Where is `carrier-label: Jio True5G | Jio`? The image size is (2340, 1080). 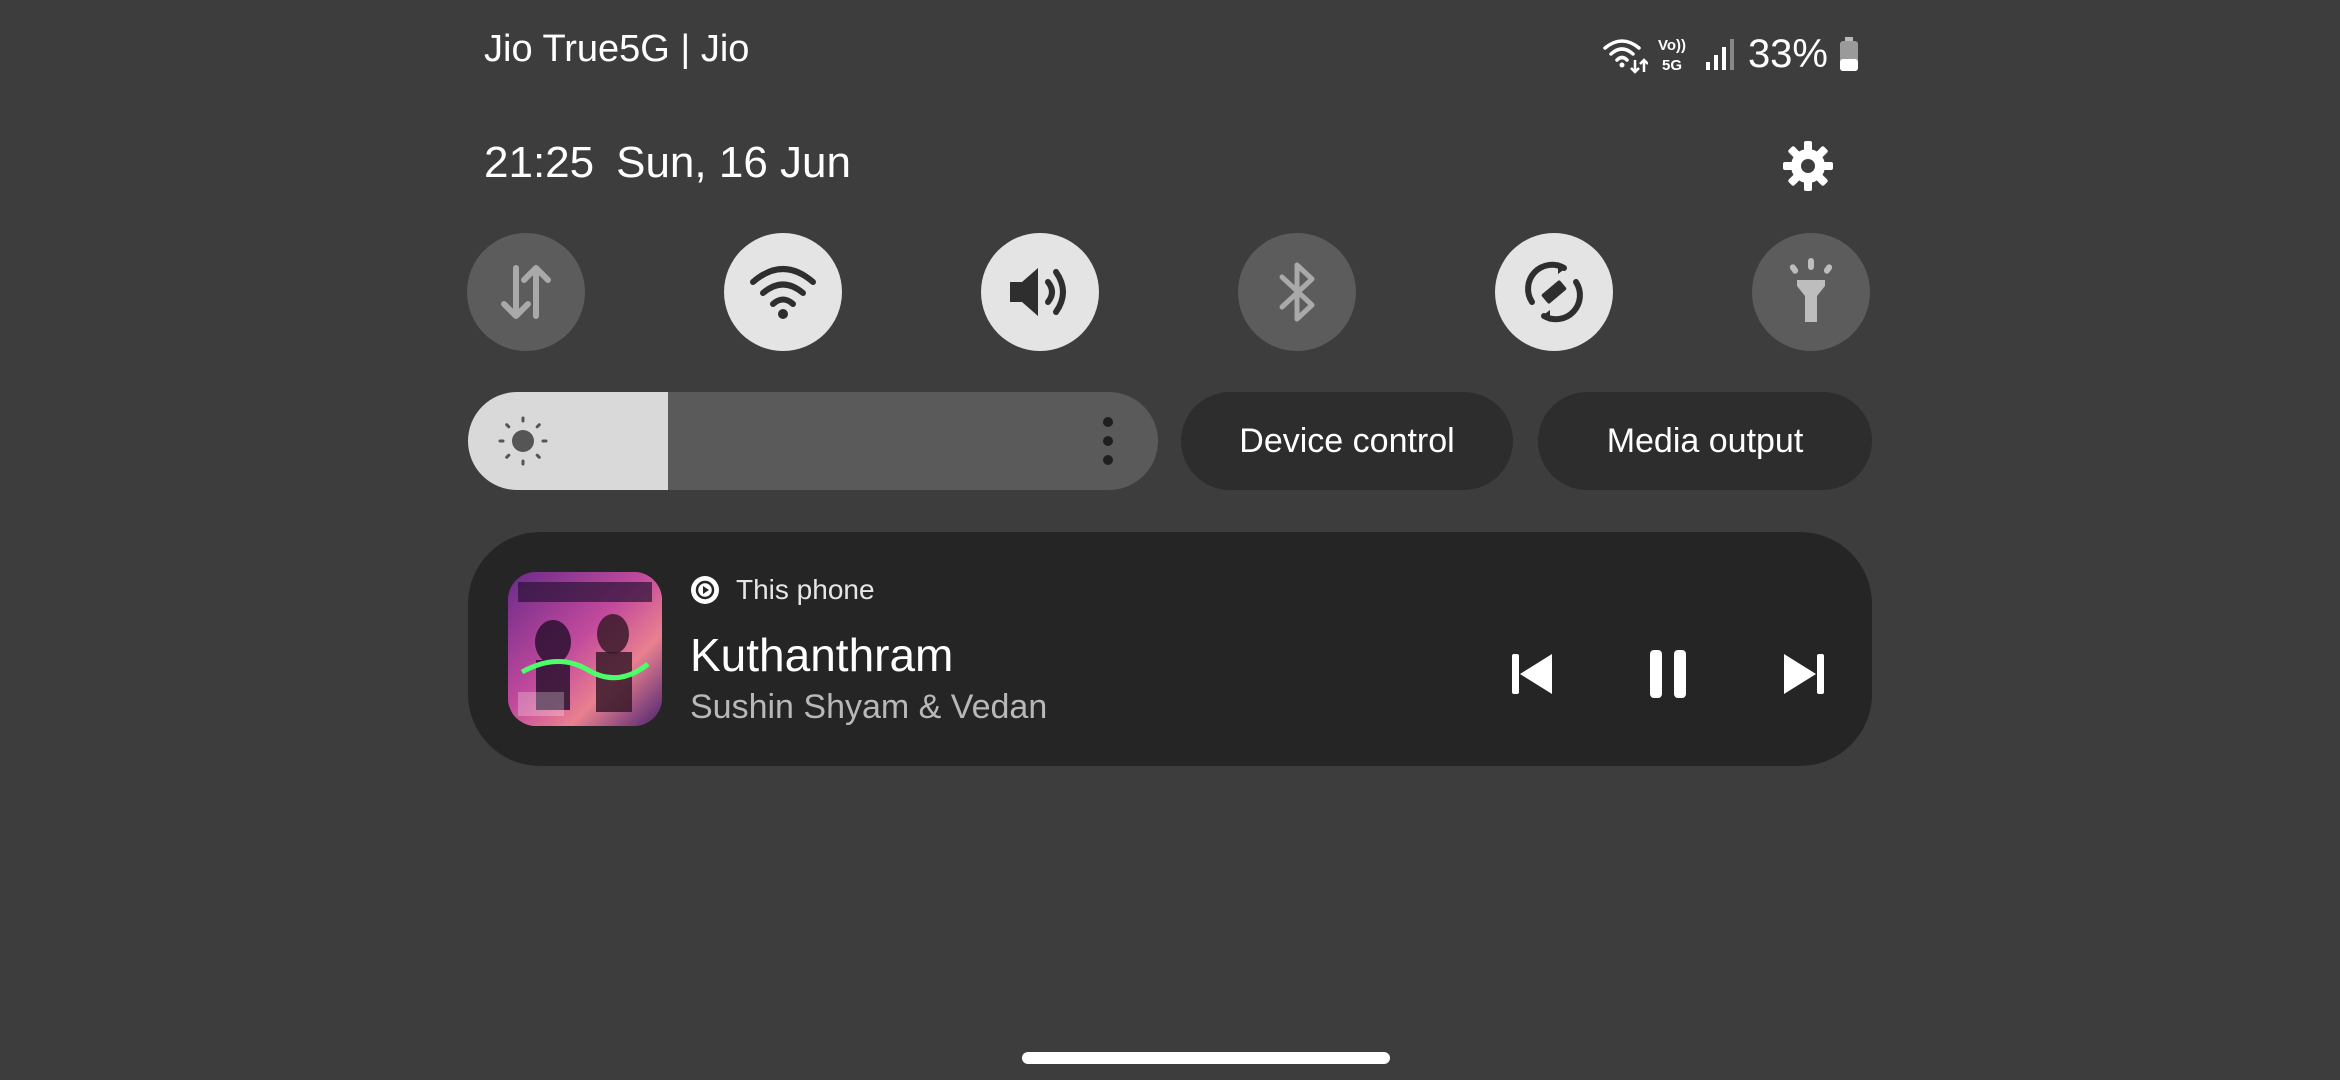 carrier-label: Jio True5G | Jio is located at coordinates (617, 49).